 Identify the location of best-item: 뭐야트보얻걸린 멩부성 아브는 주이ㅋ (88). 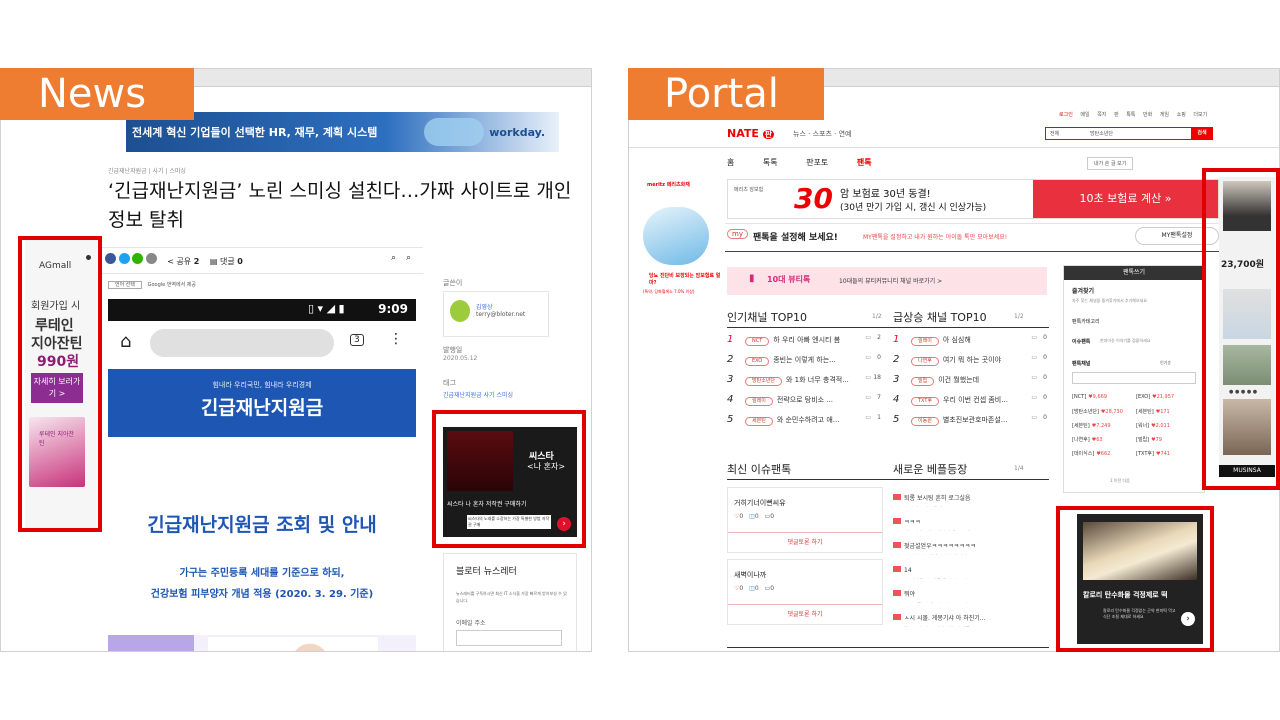
(971, 592).